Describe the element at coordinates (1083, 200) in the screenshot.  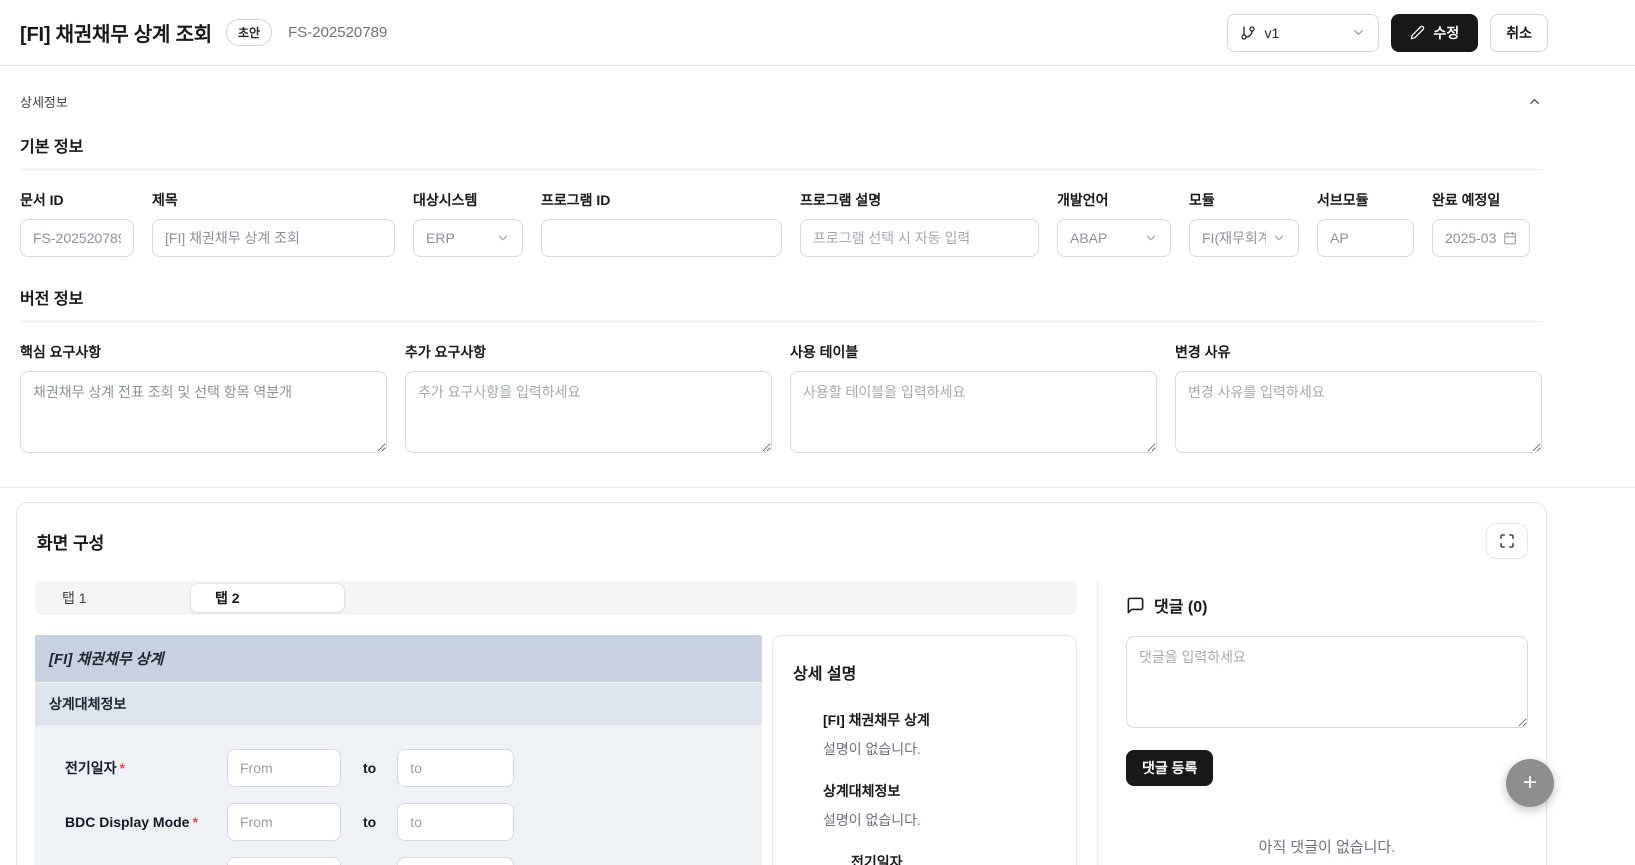
I see `field-label: 개발언어` at that location.